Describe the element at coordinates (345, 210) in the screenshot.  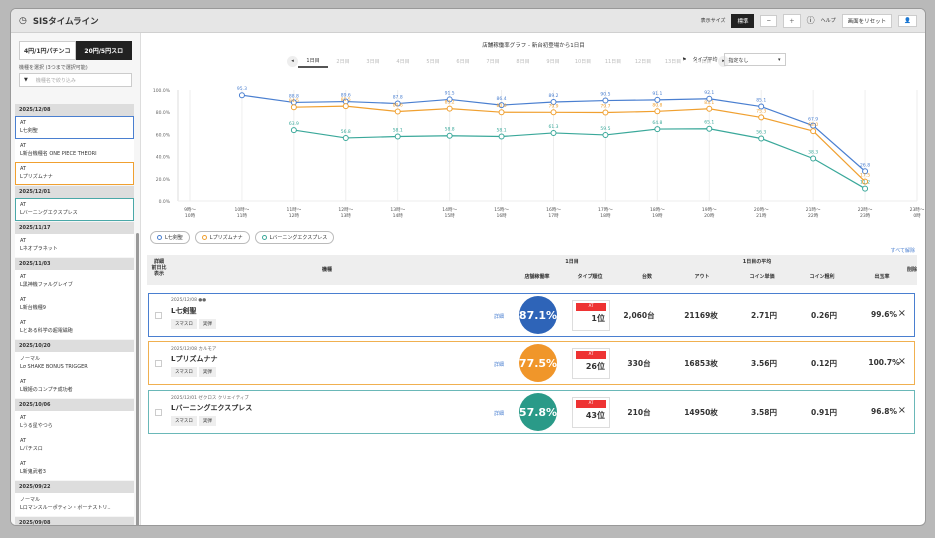
I see `x-tick-label: 12時〜` at that location.